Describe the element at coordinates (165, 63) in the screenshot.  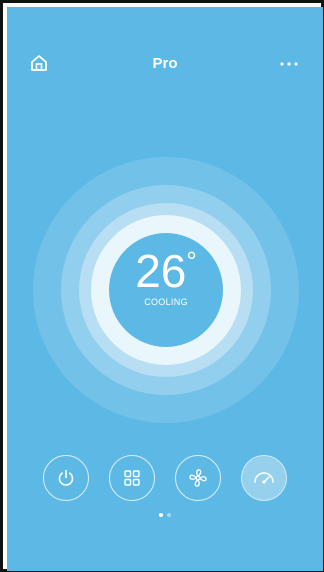
I see `page-title: Pro` at that location.